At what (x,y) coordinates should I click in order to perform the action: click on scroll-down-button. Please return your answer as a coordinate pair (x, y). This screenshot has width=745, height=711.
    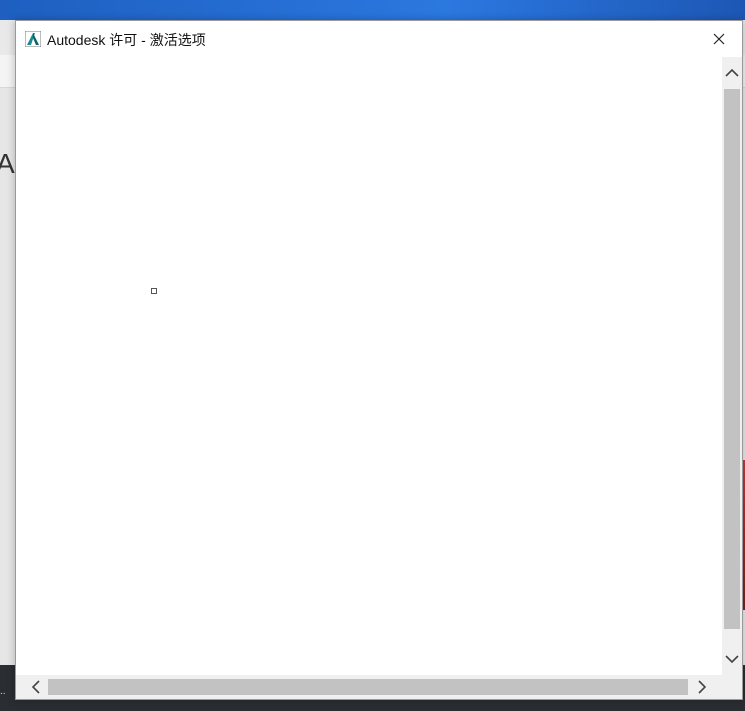
    Looking at the image, I should click on (732, 659).